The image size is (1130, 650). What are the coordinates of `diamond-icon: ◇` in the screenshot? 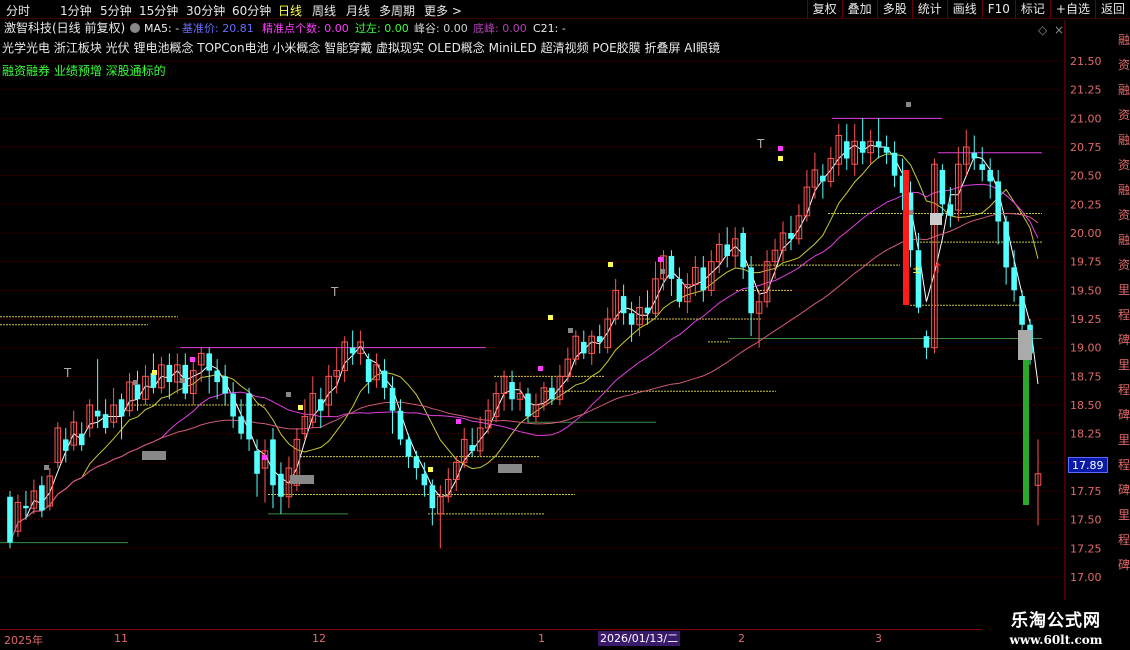 It's located at (1043, 30).